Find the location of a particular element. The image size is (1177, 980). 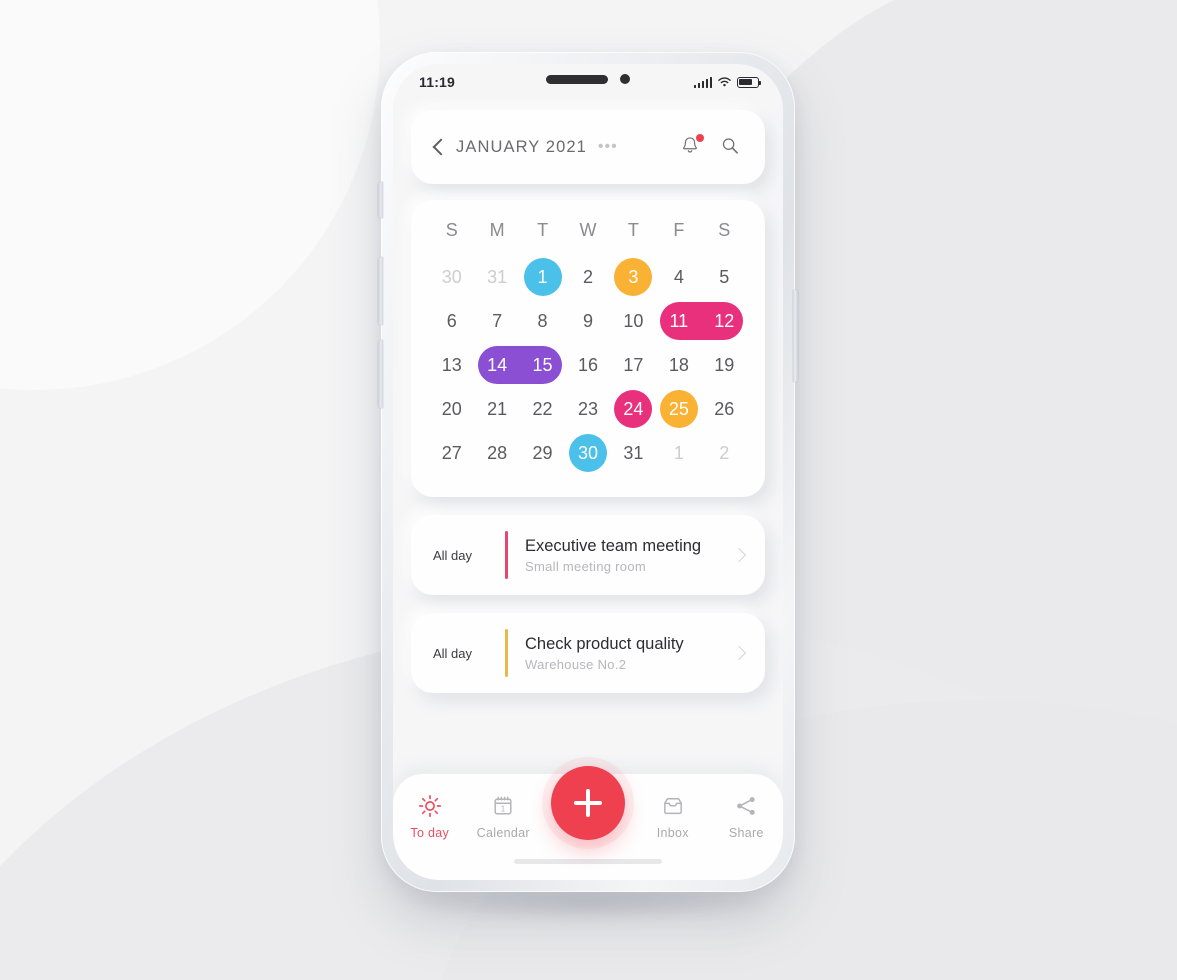

background-blob-top-left is located at coordinates (190, 195).